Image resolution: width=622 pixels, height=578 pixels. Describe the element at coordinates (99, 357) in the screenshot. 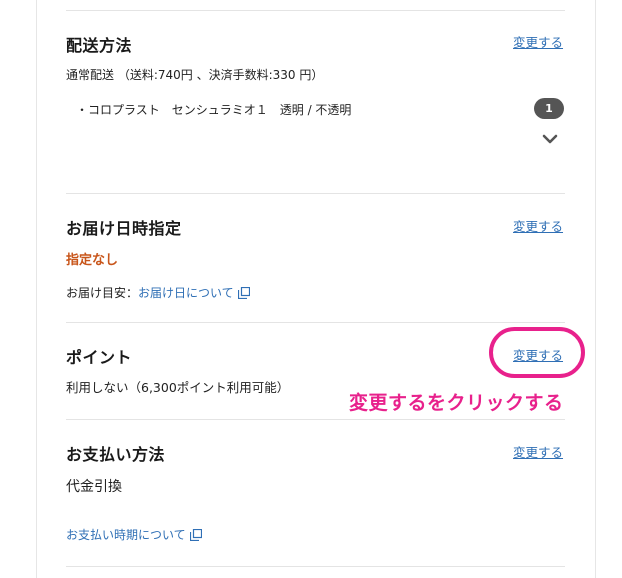

I see `points-heading: ポイント` at that location.